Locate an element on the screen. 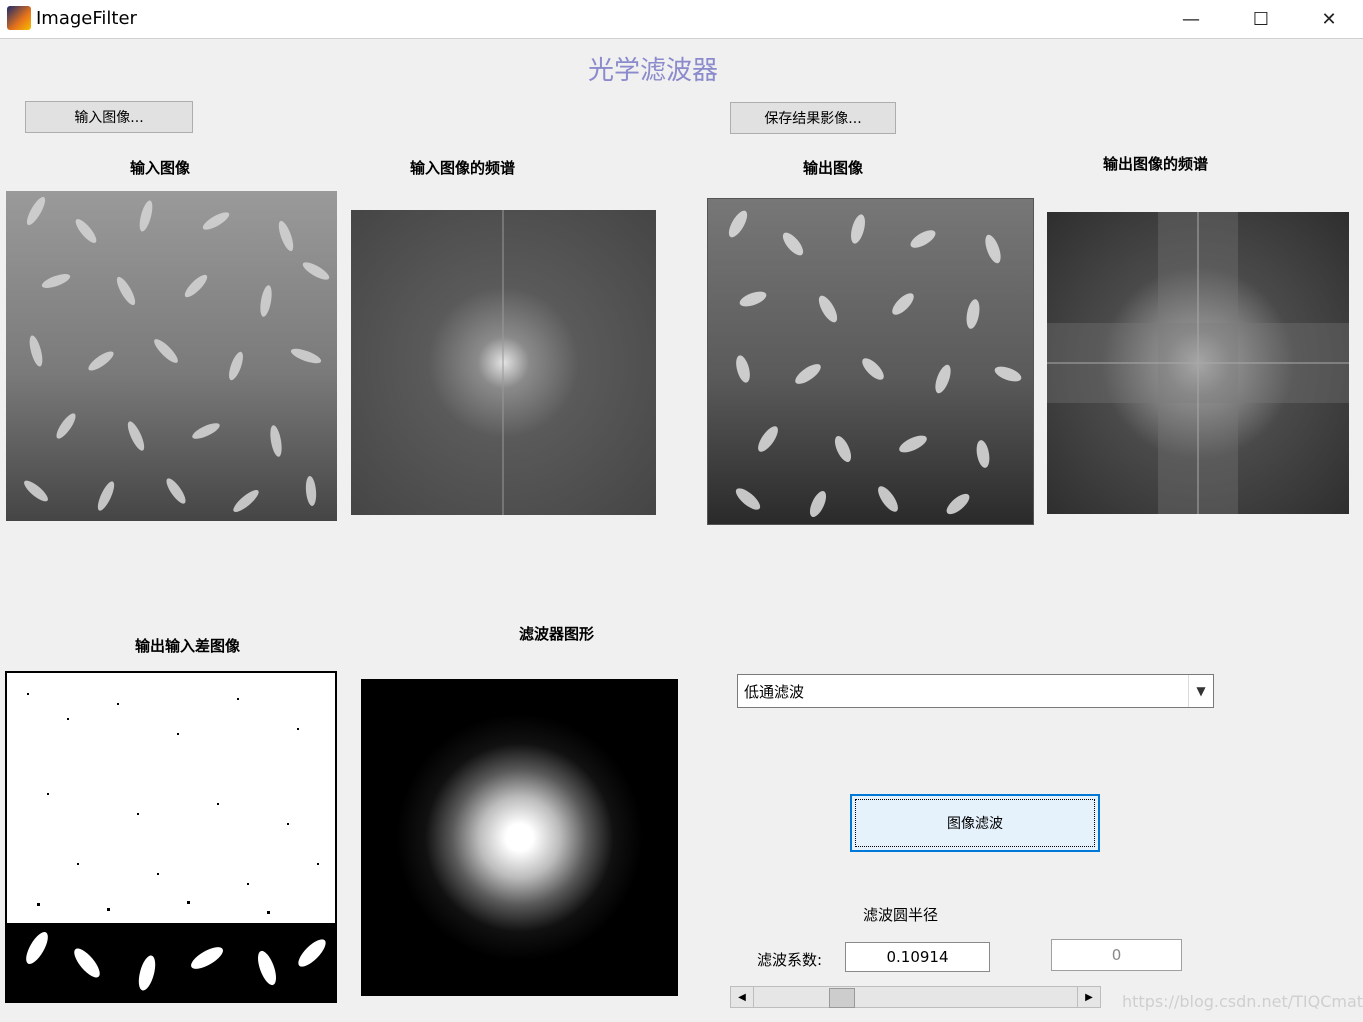  filter-shape-label: 滤波器图形 is located at coordinates (557, 634).